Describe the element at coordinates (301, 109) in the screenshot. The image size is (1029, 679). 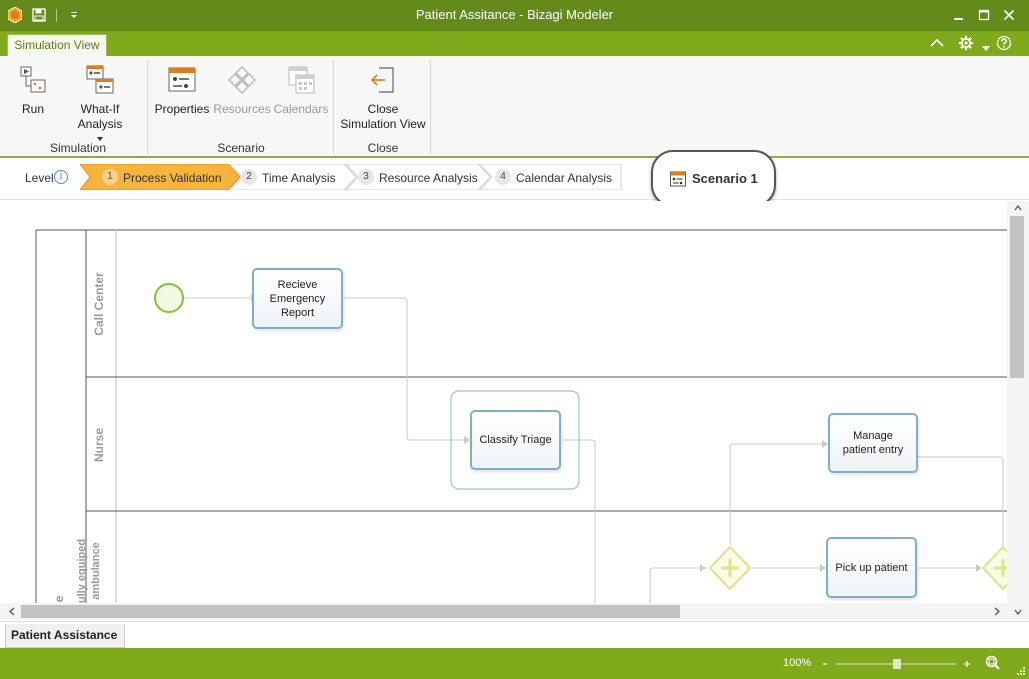
I see `calendars-label: Calendars` at that location.